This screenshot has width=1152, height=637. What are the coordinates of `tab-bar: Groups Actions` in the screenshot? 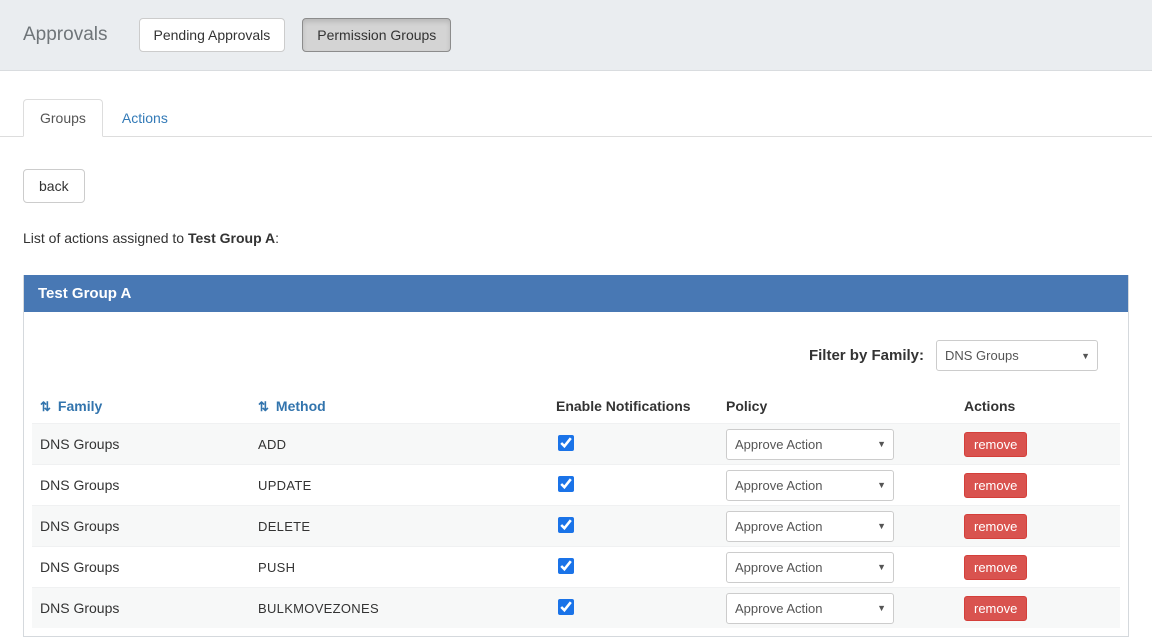 It's located at (576, 118).